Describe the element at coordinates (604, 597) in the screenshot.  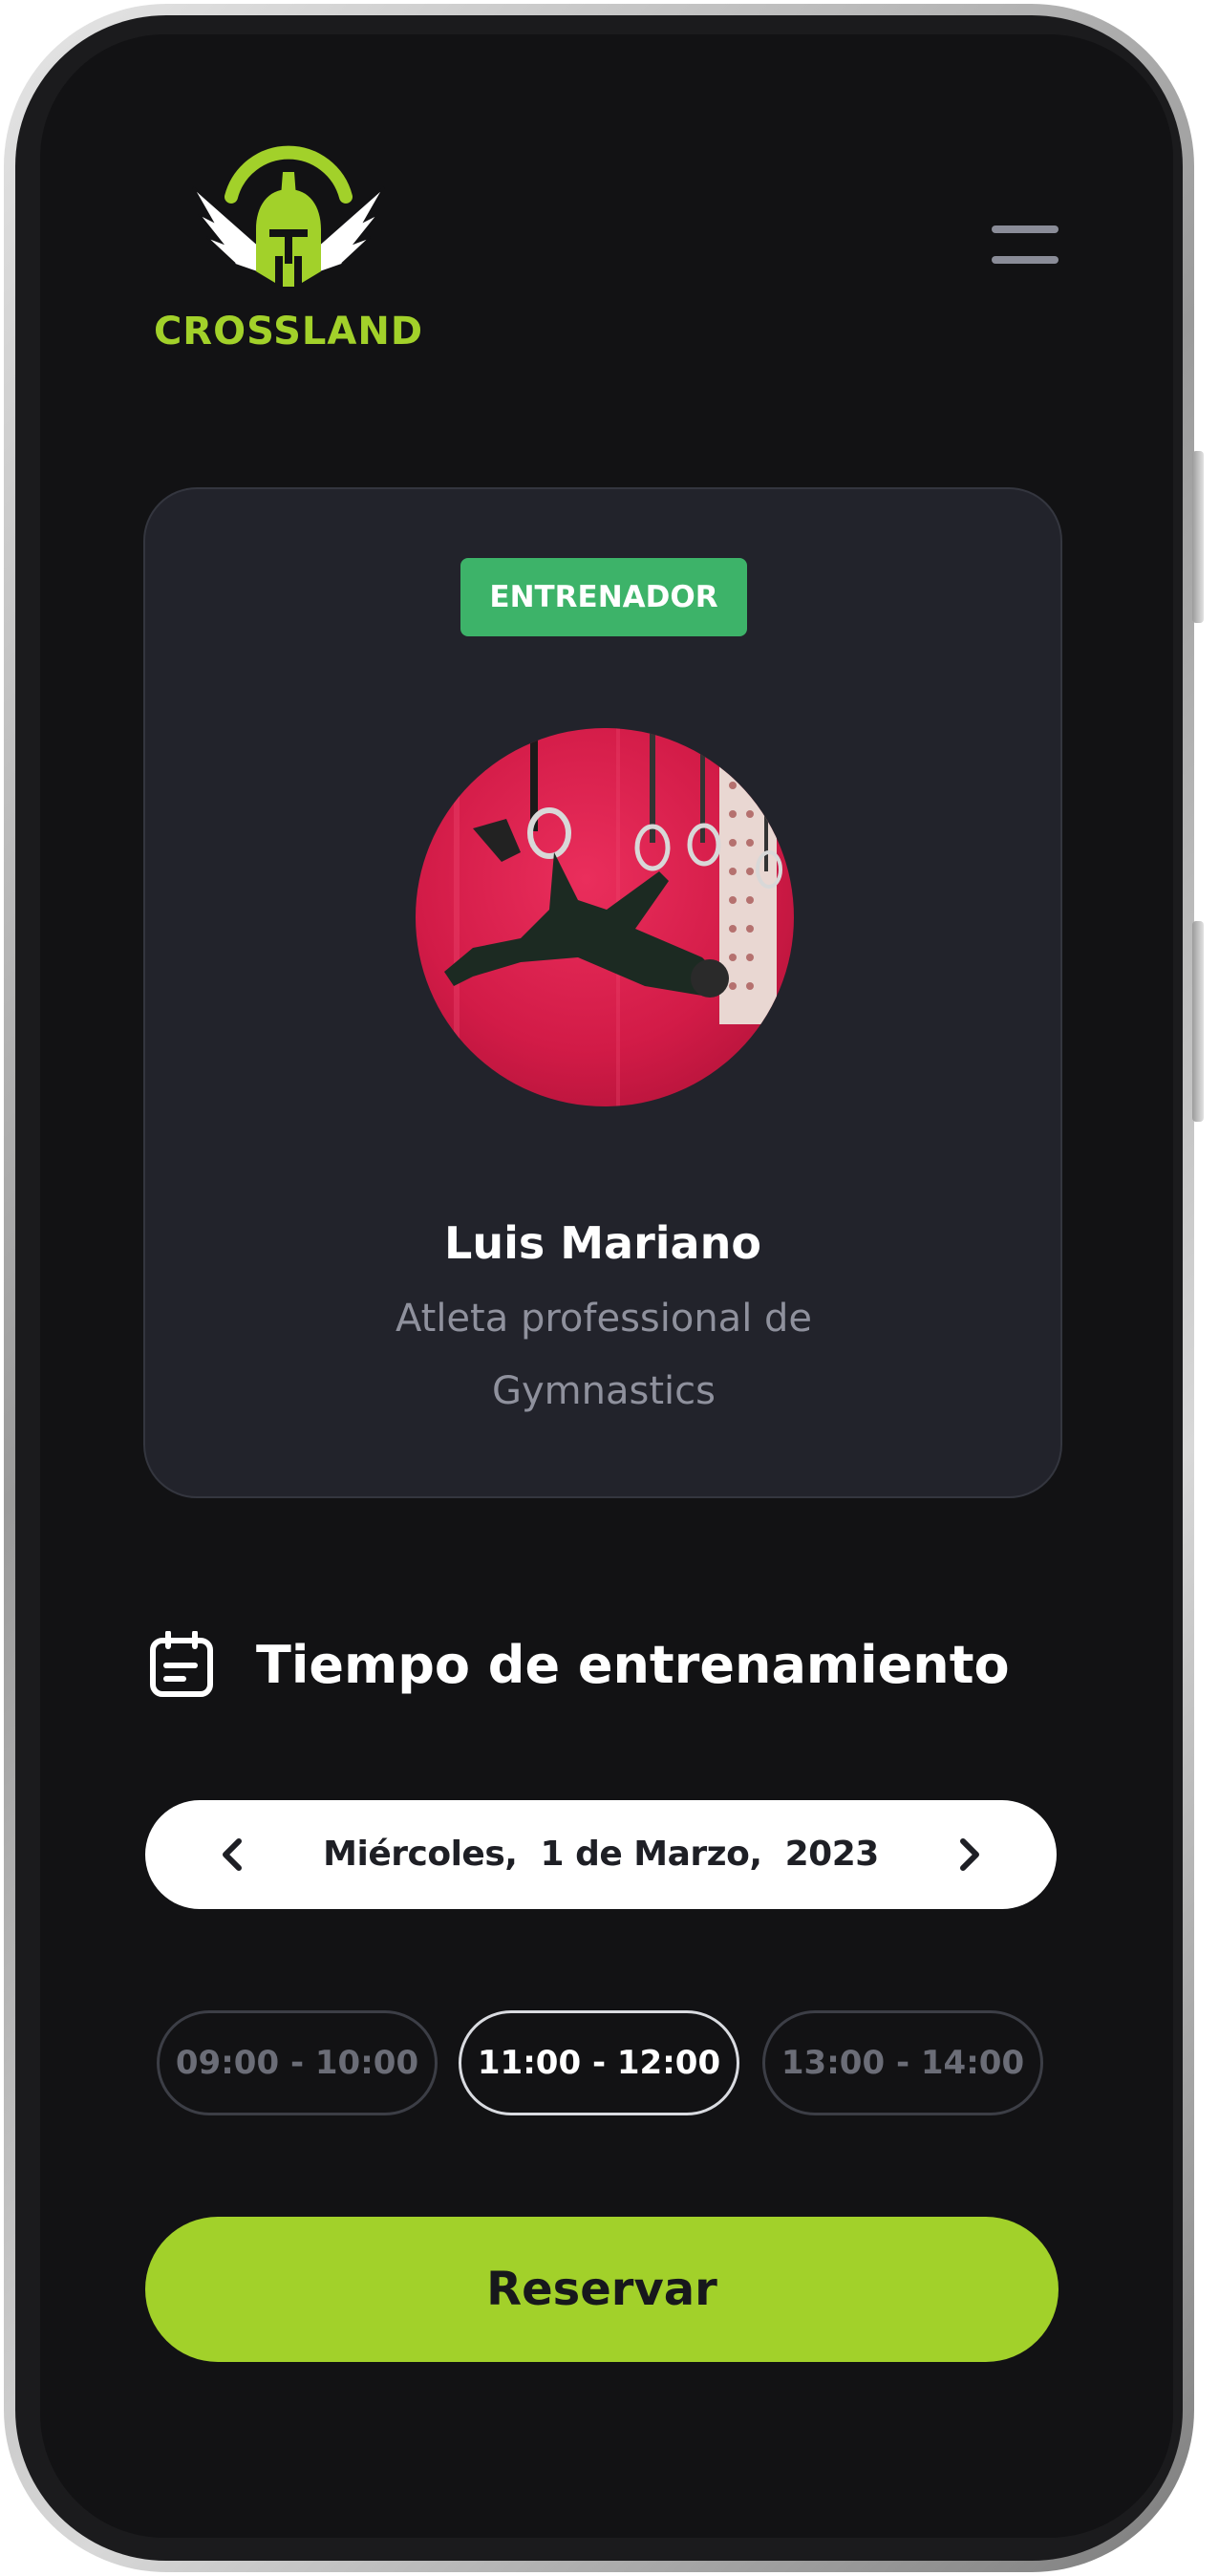
I see `trainer-badge: ENTRENADOR` at that location.